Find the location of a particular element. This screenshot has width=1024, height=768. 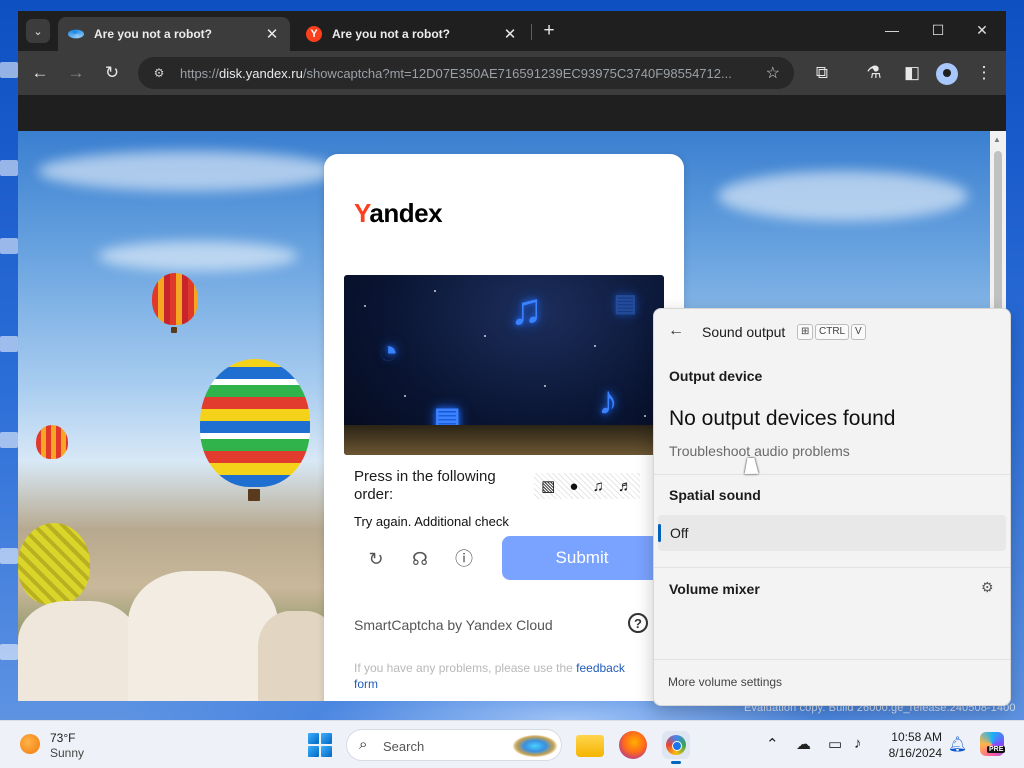

info-button: ⓘ is located at coordinates (464, 559).